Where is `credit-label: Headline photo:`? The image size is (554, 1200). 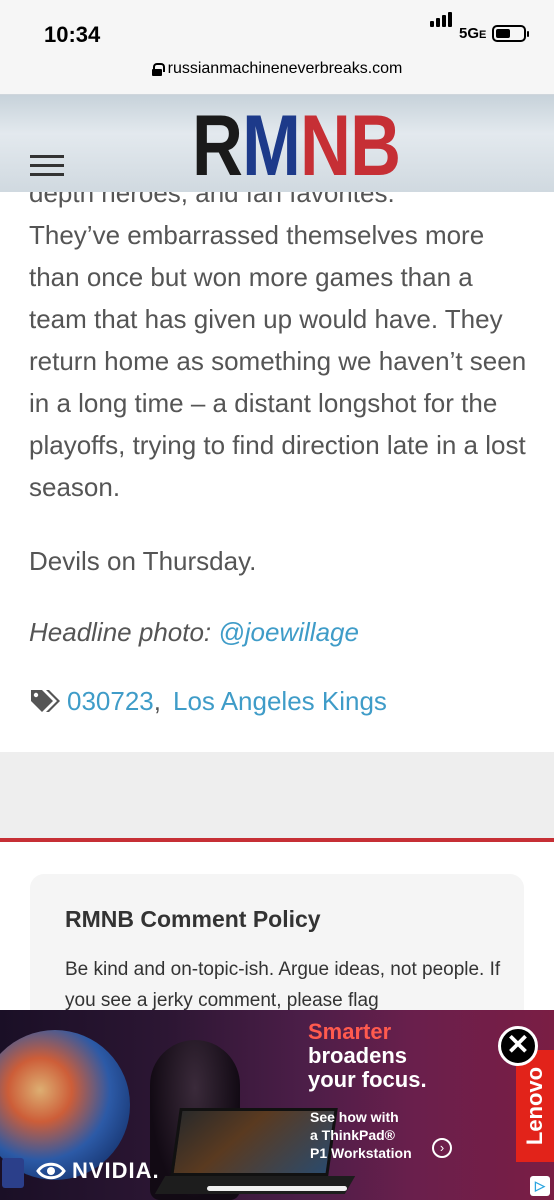 credit-label: Headline photo: is located at coordinates (124, 632).